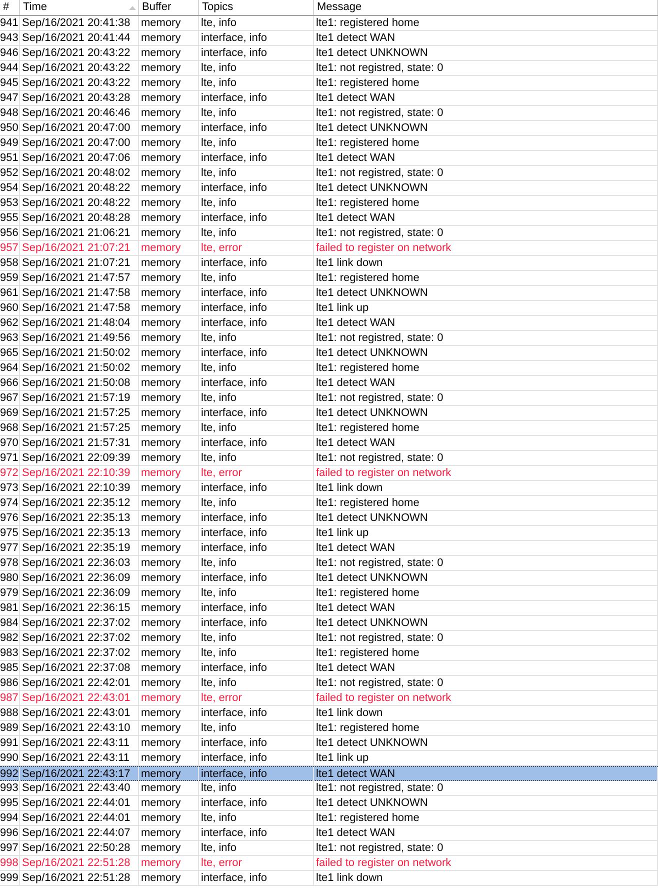  Describe the element at coordinates (329, 338) in the screenshot. I see `log-row: 963 Sep/16/2021 21:49:56 memory lte, info lte1: not registred, state: 0` at that location.